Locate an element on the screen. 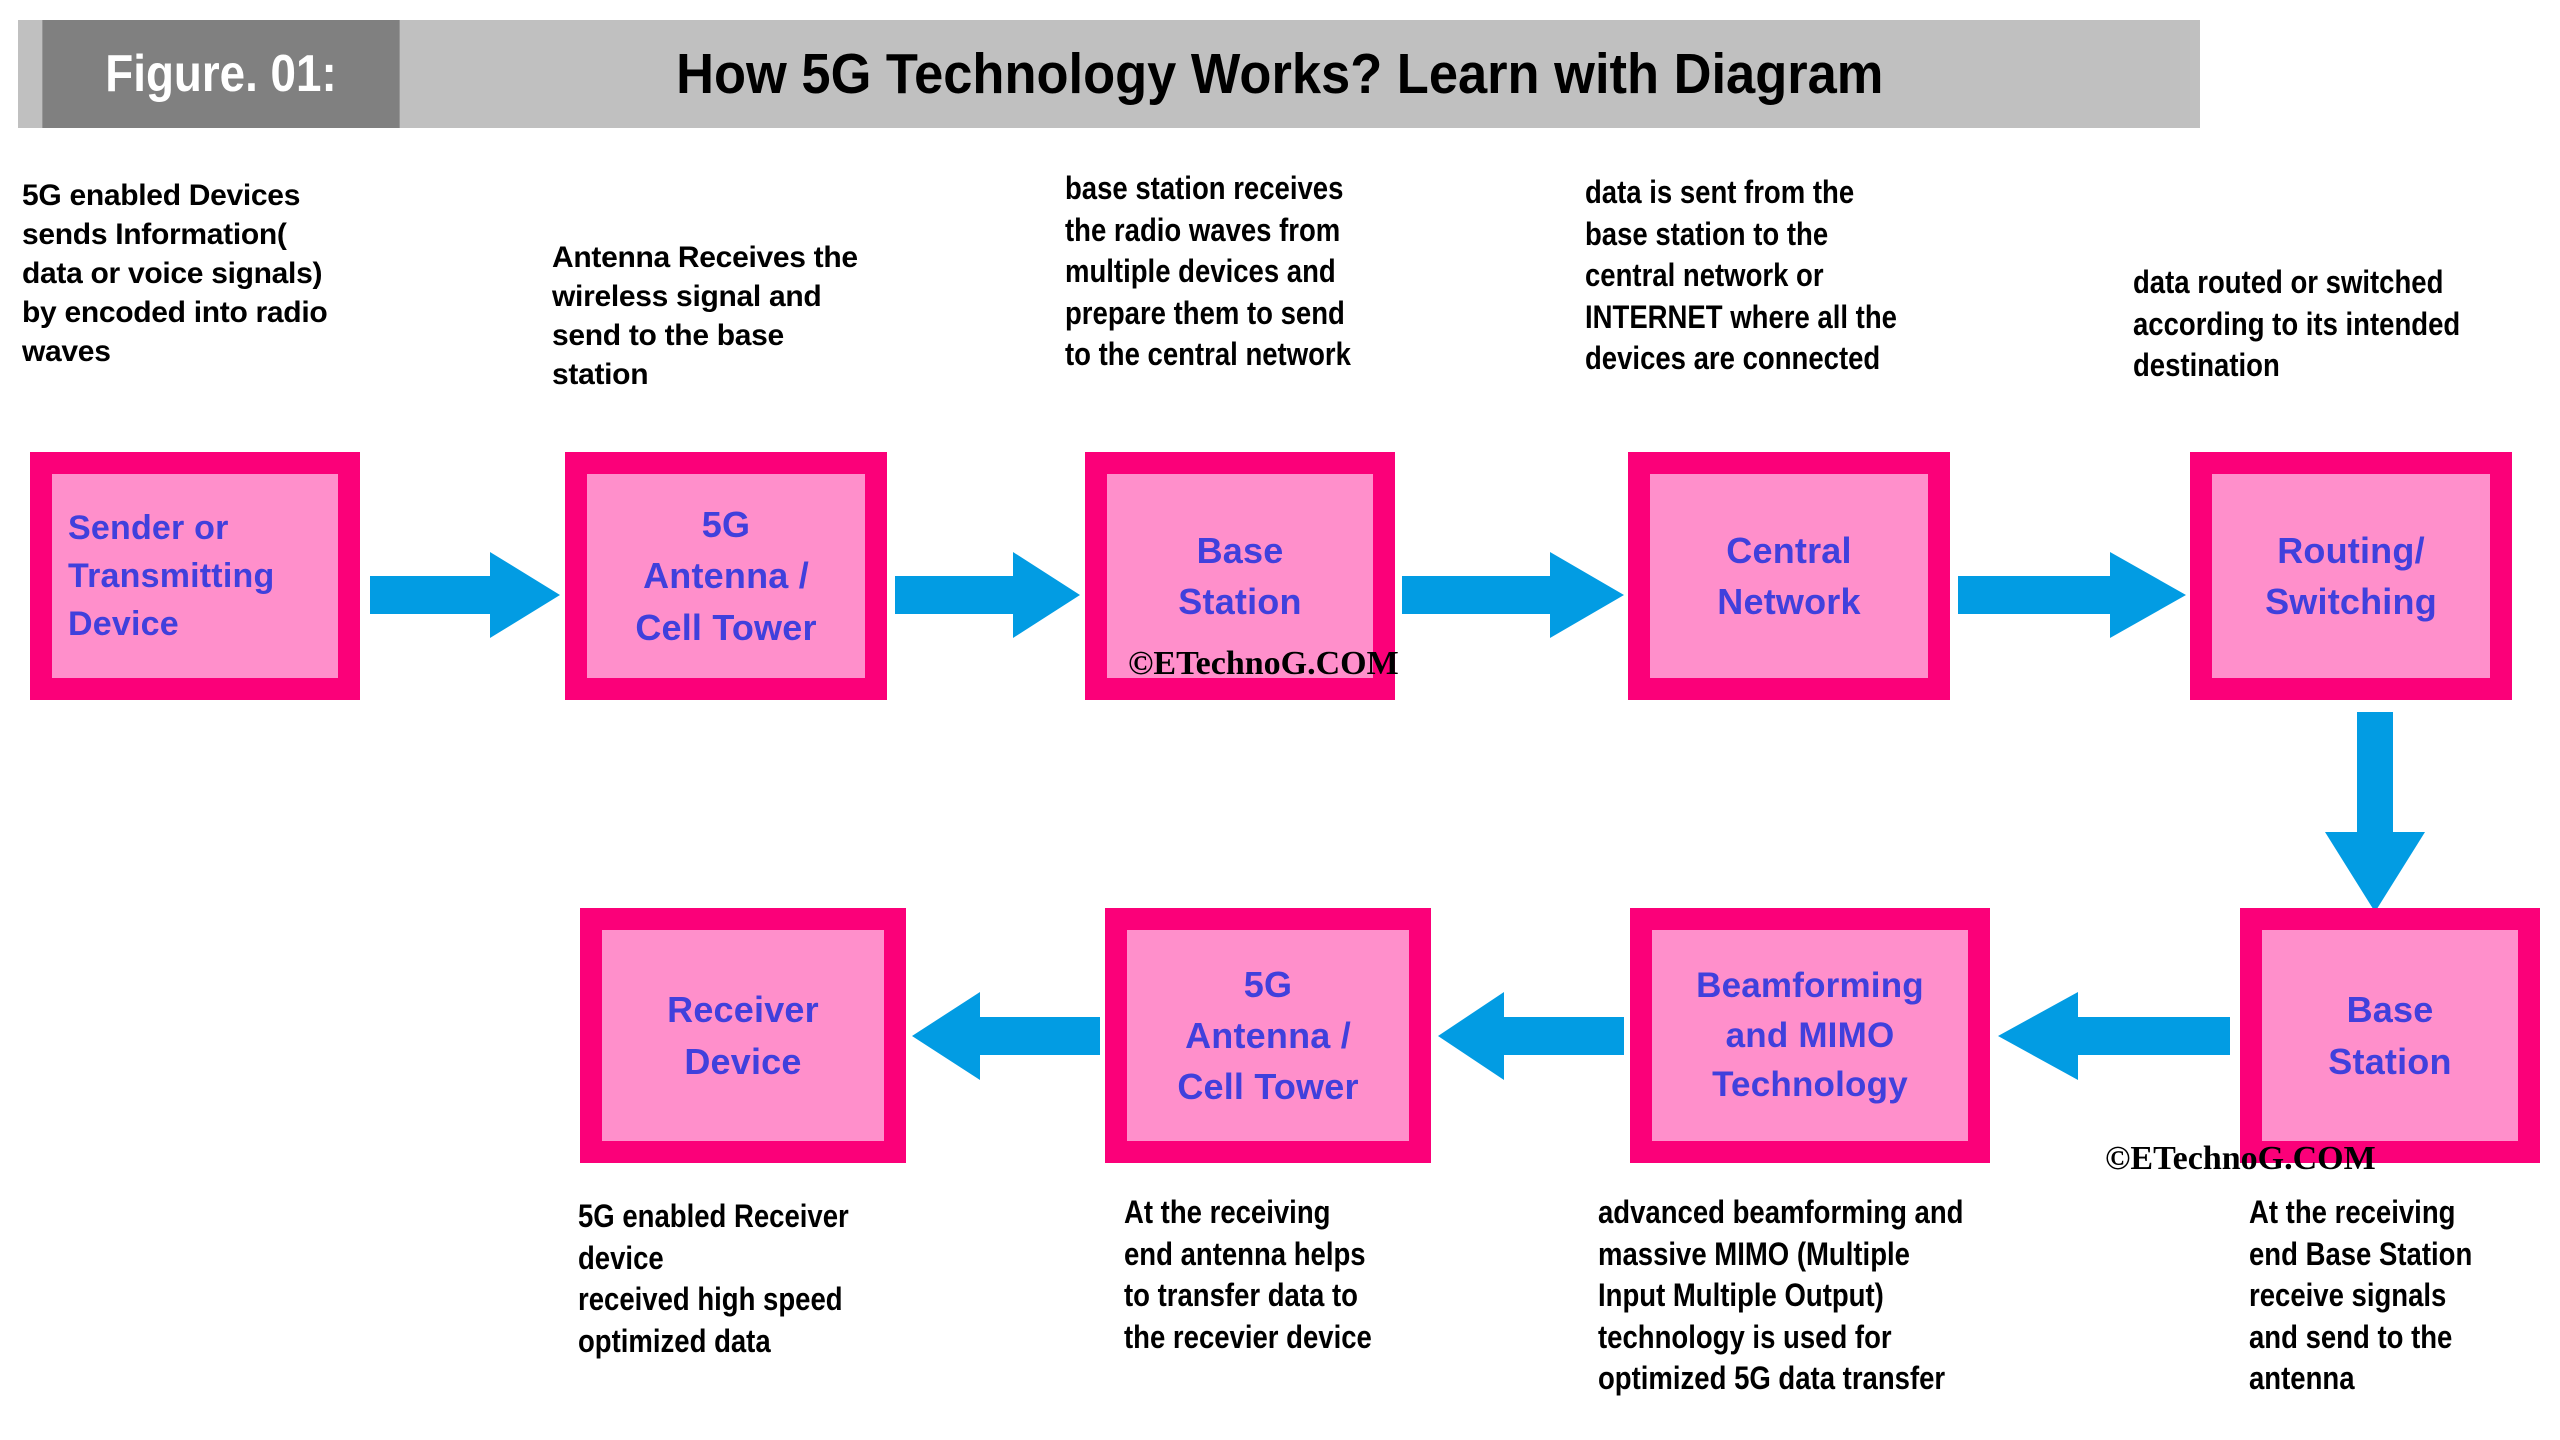 The image size is (2560, 1440). arrow-base2-to-beamforming is located at coordinates (2114, 1036).